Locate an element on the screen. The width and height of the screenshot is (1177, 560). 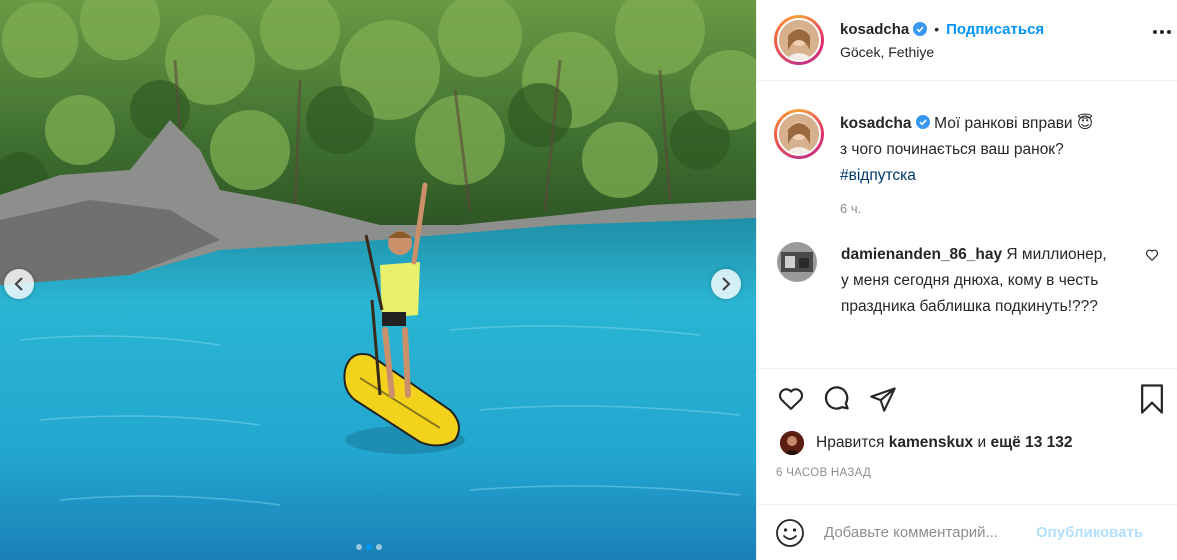
chevron-left-icon is located at coordinates (18, 284).